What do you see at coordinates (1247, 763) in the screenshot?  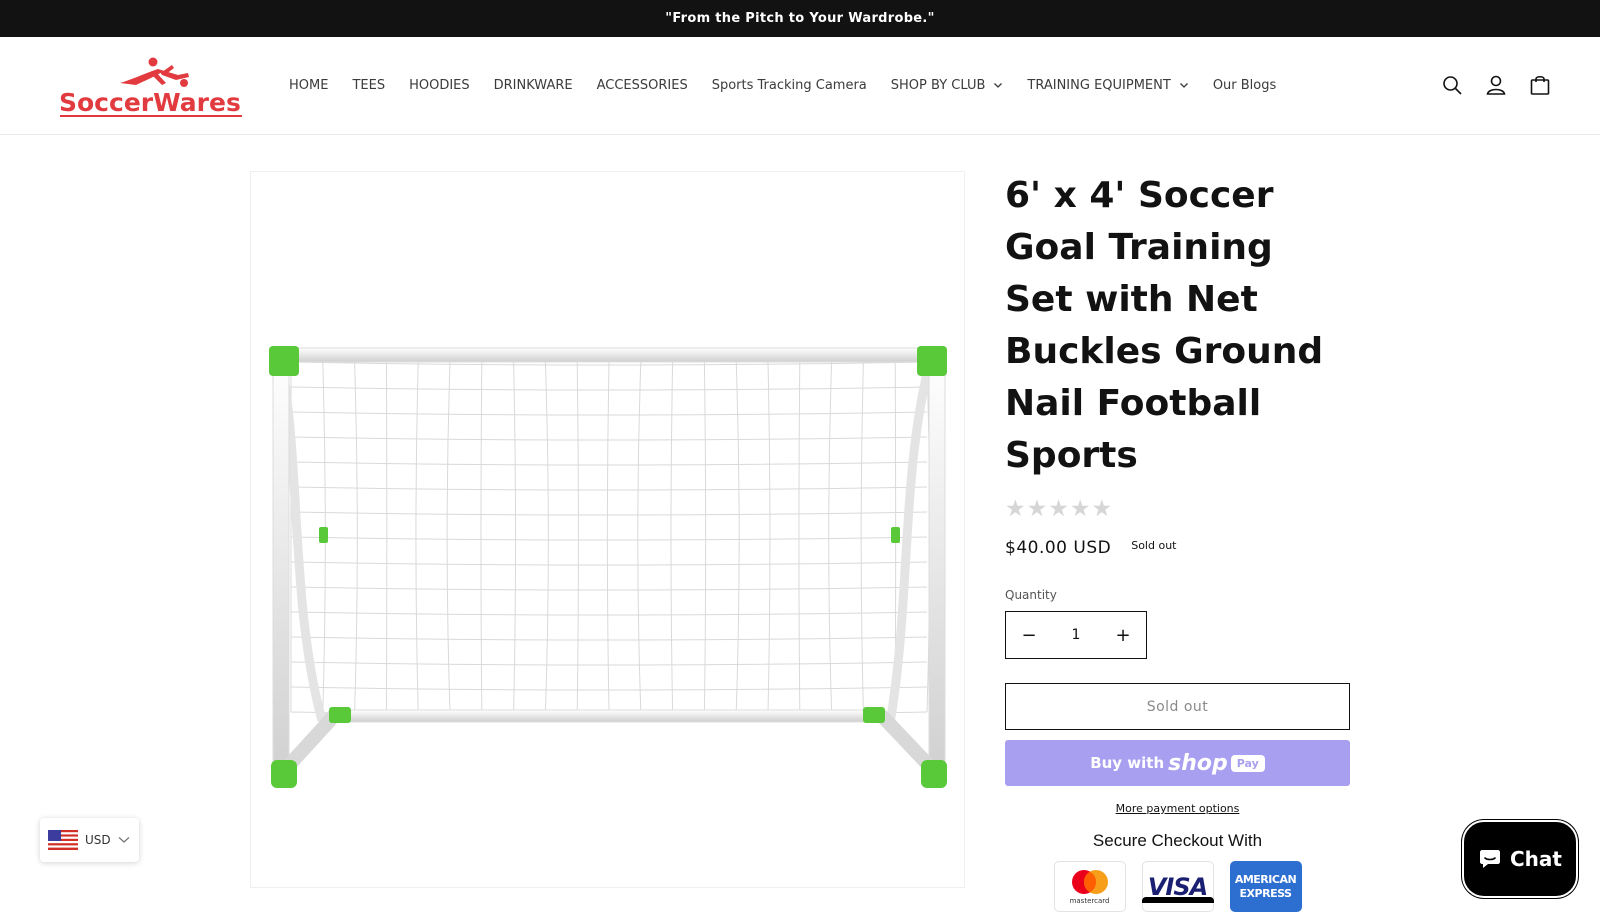 I see `pay-logo: Pay` at bounding box center [1247, 763].